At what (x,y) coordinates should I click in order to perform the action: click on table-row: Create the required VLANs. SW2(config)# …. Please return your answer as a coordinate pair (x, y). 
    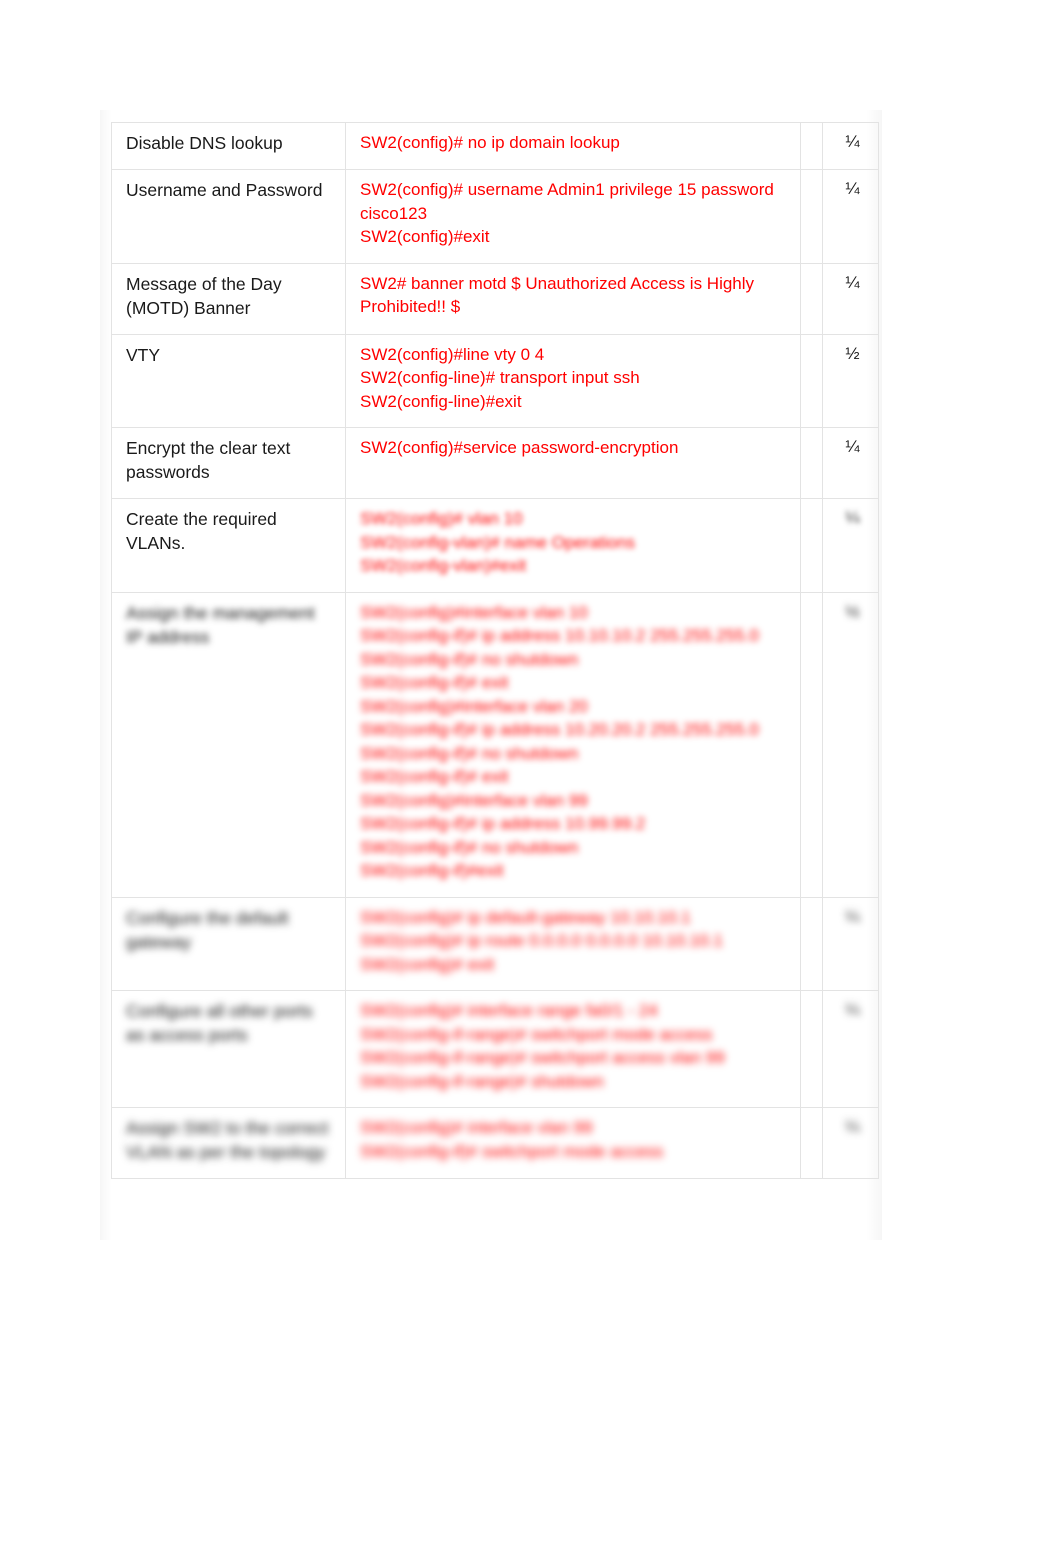
    Looking at the image, I should click on (495, 545).